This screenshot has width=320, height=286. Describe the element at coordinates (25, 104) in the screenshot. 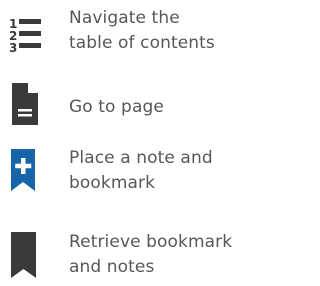

I see `page-icon` at that location.